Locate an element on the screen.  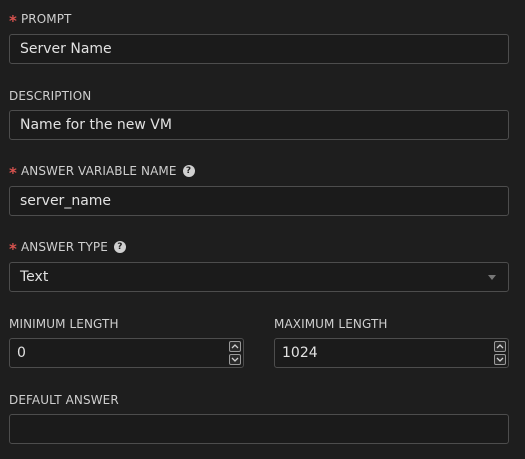
default-answer-label: DEFAULT ANSWER is located at coordinates (64, 400).